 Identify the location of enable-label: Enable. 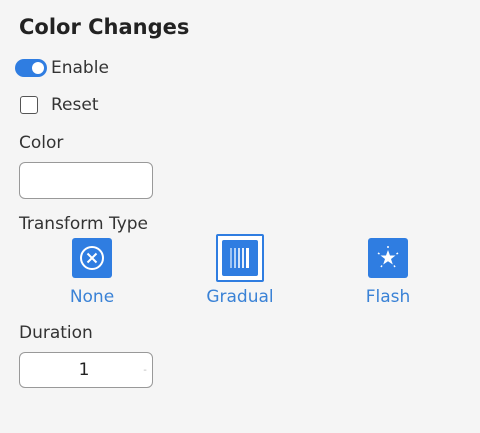
(80, 68).